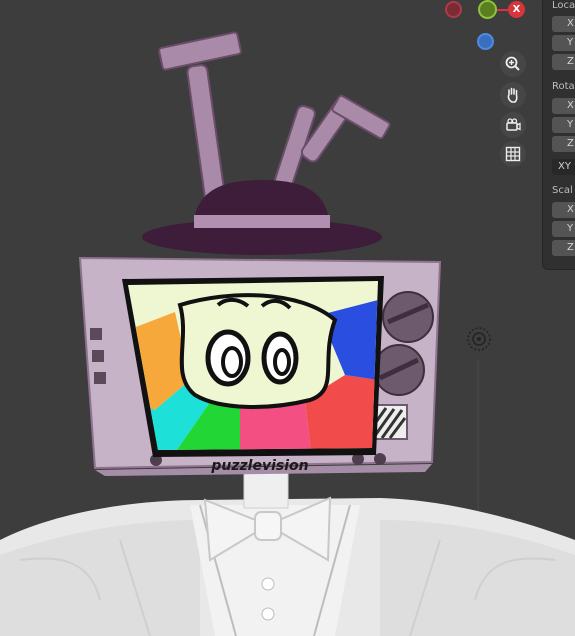  Describe the element at coordinates (563, 24) in the screenshot. I see `location-x-field: X` at that location.